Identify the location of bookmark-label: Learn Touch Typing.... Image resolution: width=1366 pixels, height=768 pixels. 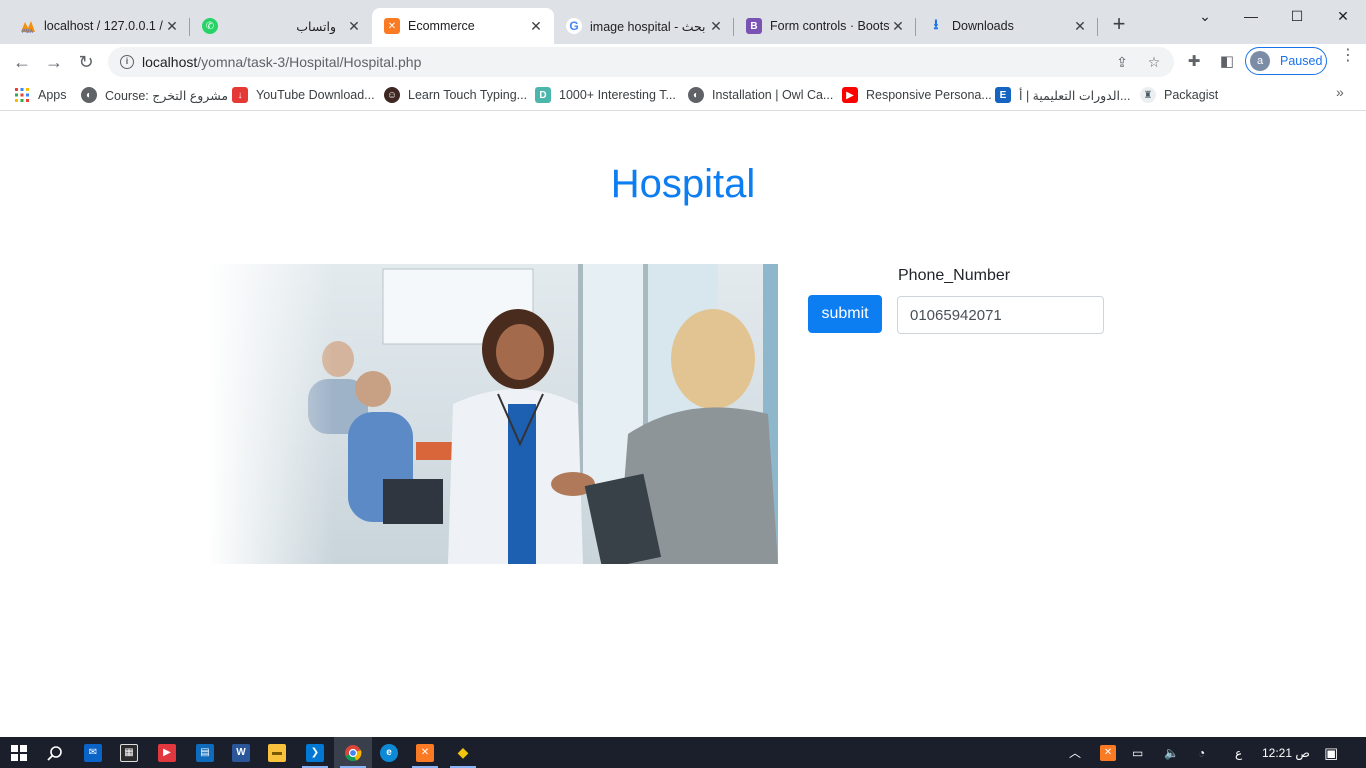
(468, 95).